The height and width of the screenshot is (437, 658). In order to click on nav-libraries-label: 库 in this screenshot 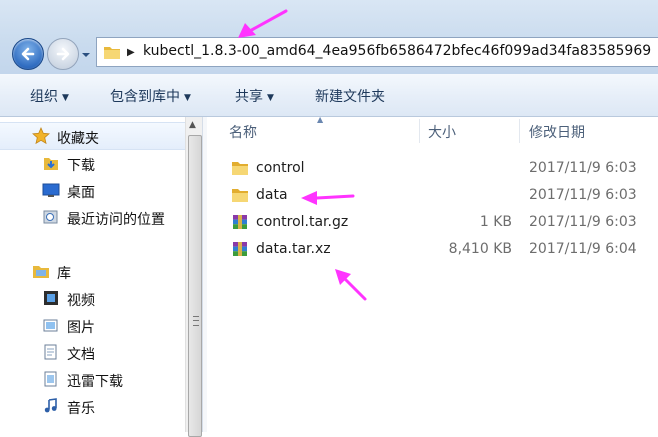, I will do `click(64, 274)`.